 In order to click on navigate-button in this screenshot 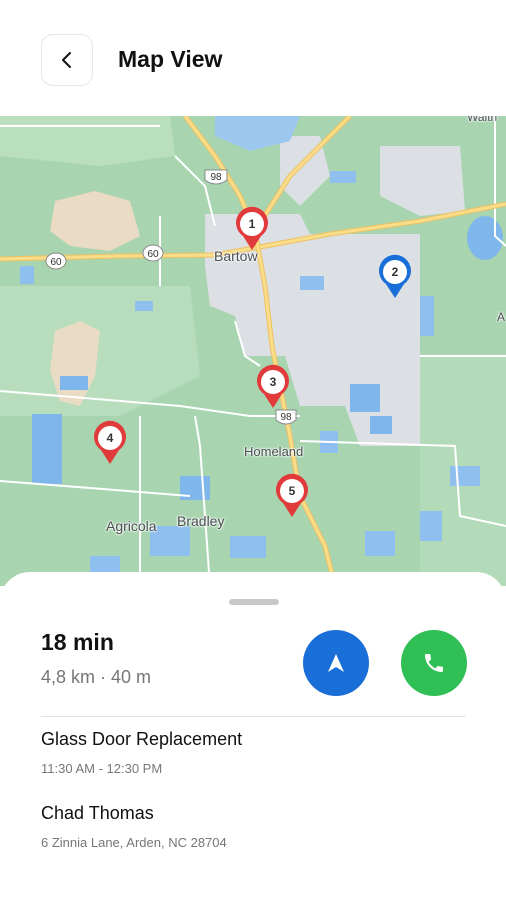, I will do `click(336, 663)`.